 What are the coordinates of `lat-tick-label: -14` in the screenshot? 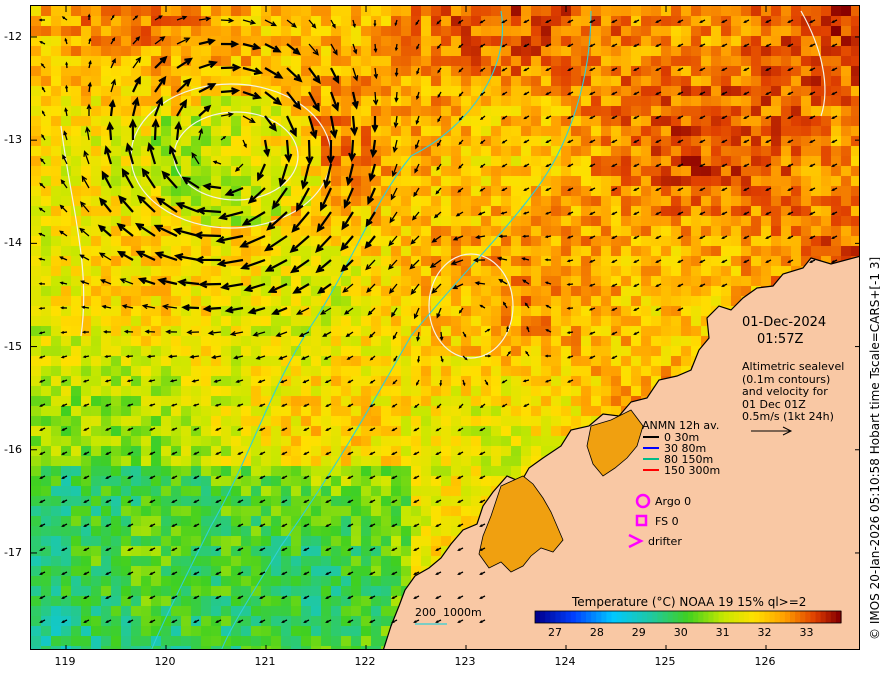 It's located at (13, 243).